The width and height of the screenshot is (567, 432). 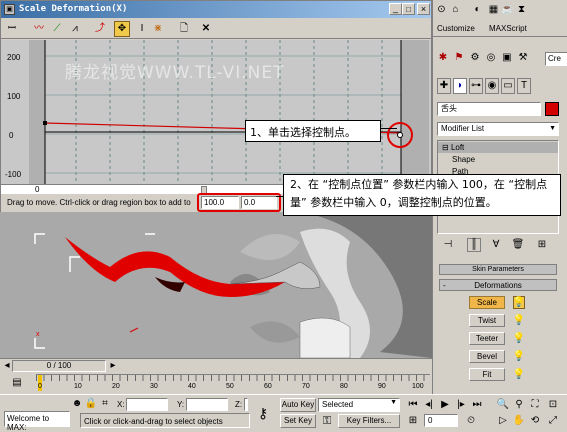 I want to click on make-unique-icon: ∀, so click(x=496, y=245).